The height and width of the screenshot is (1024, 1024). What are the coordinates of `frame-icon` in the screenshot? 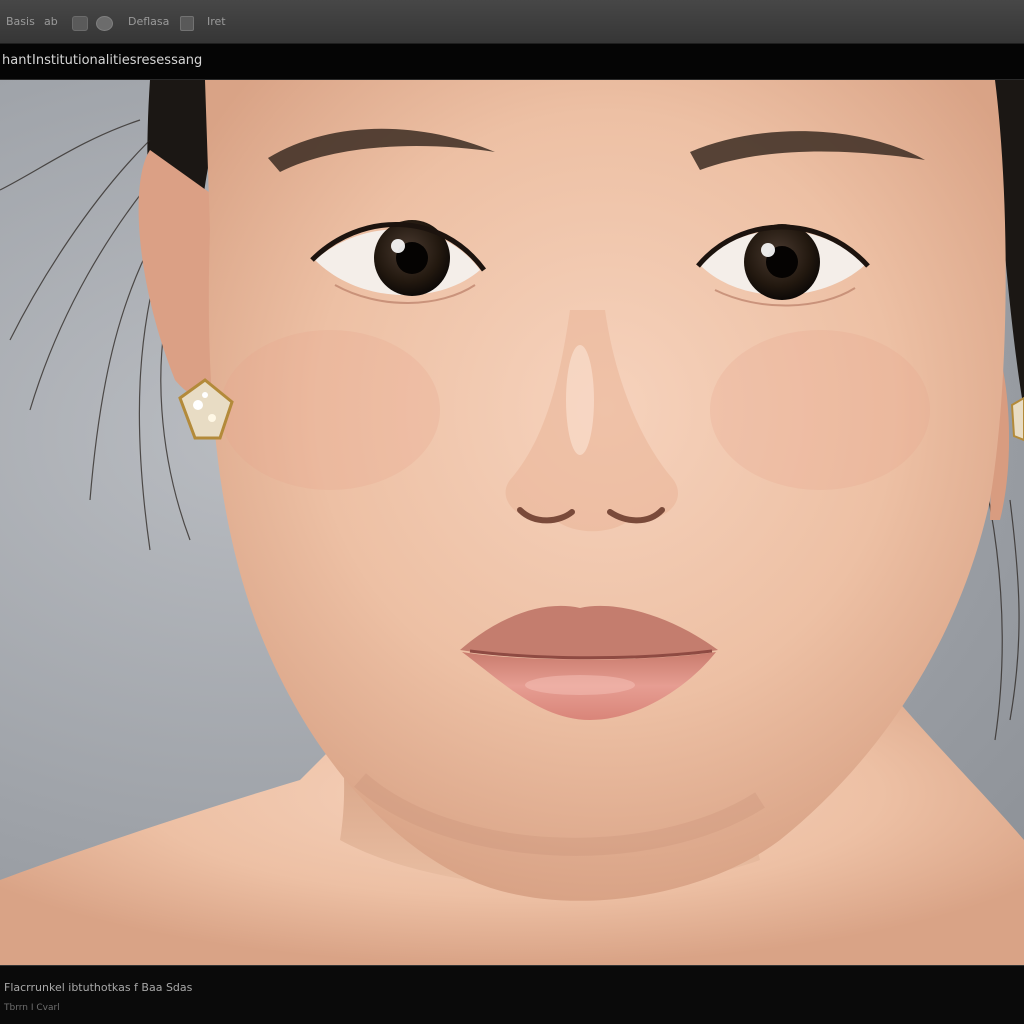 It's located at (80, 23).